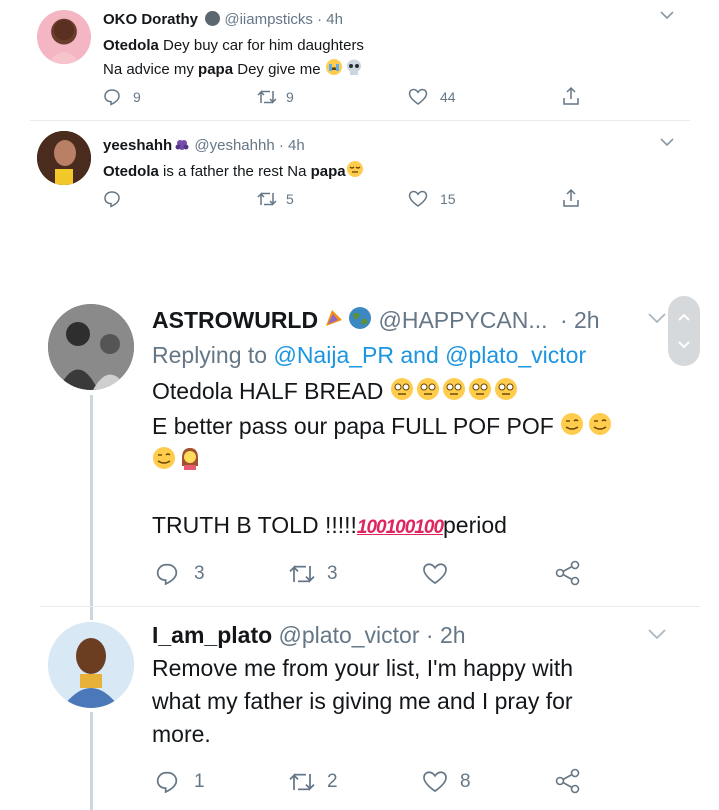  What do you see at coordinates (455, 391) in the screenshot?
I see `flushed-emoji-icons` at bounding box center [455, 391].